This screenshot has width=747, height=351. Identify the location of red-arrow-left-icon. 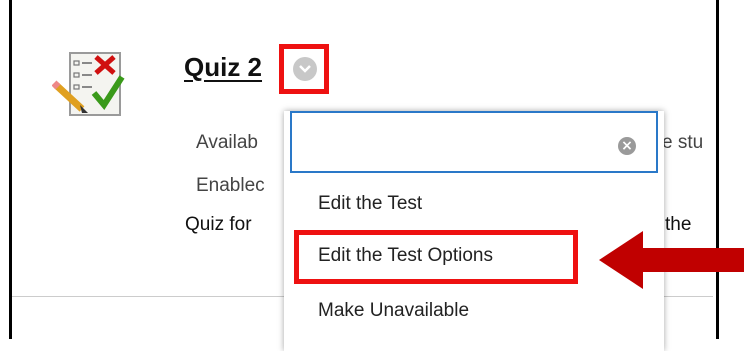
(671, 260).